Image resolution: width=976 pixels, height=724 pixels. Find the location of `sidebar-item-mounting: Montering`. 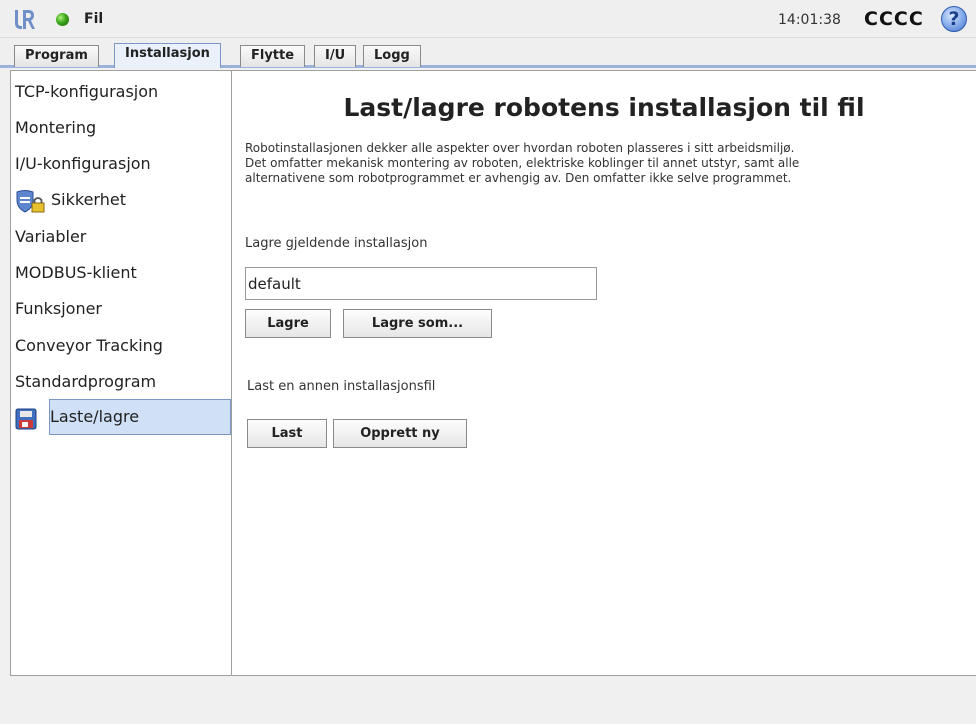

sidebar-item-mounting: Montering is located at coordinates (121, 128).